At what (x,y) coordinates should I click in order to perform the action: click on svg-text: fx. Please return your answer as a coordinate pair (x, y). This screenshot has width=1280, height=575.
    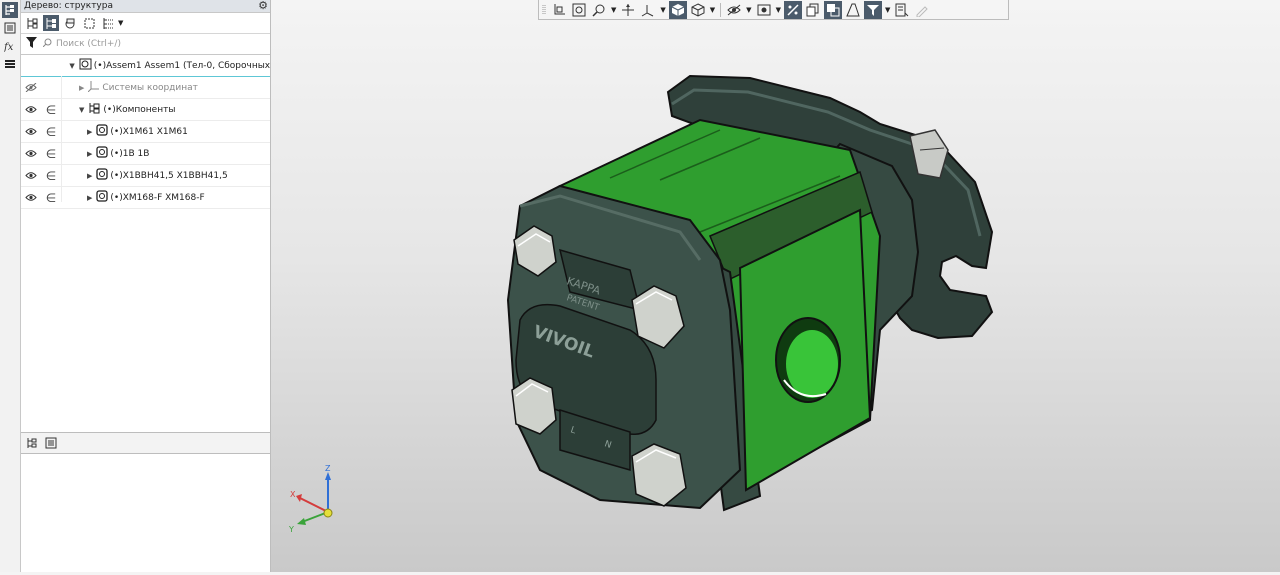
    Looking at the image, I should click on (9, 47).